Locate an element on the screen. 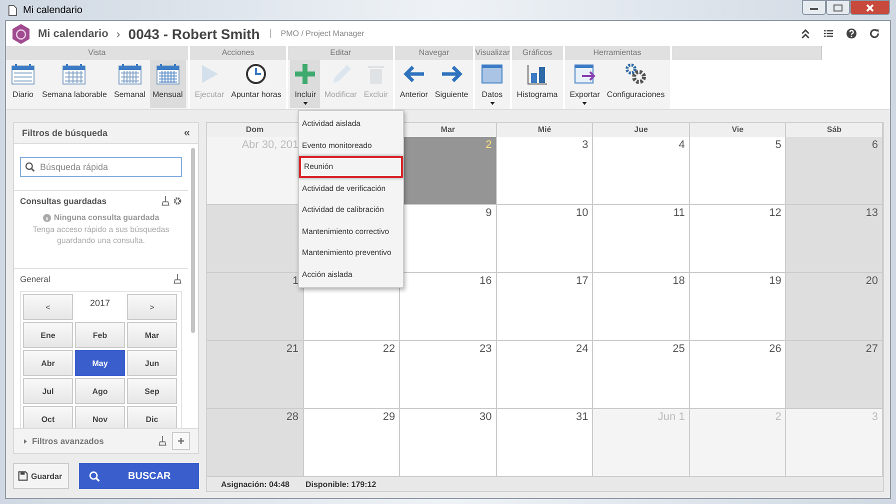 Image resolution: width=896 pixels, height=504 pixels. day-number: 16 is located at coordinates (486, 280).